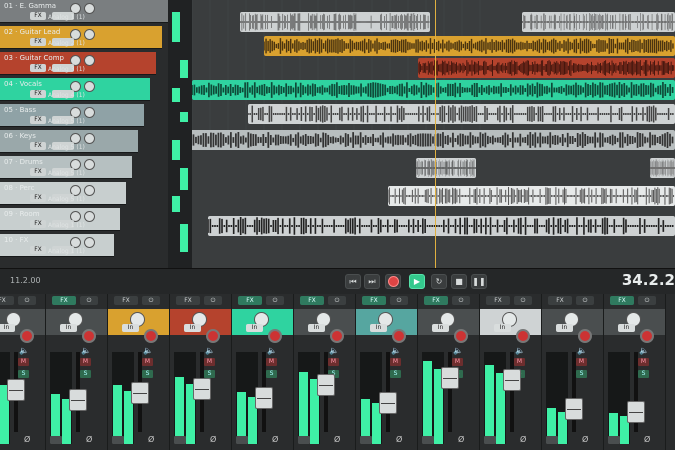 The height and width of the screenshot is (450, 675). I want to click on record-button, so click(393, 281).